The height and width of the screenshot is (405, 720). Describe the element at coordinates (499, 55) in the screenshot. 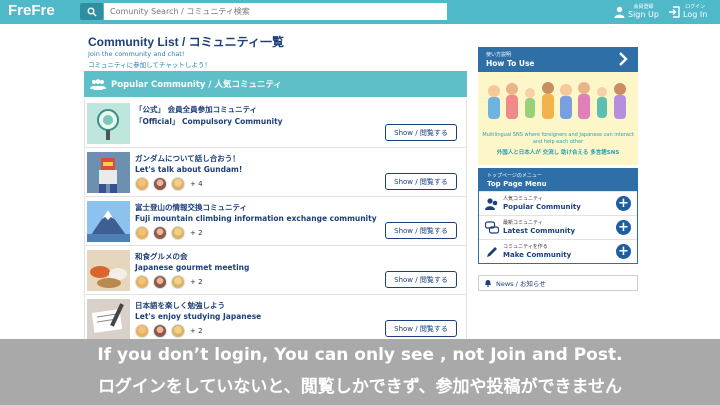

I see `how-to-use-small-label: 使い方説明` at that location.